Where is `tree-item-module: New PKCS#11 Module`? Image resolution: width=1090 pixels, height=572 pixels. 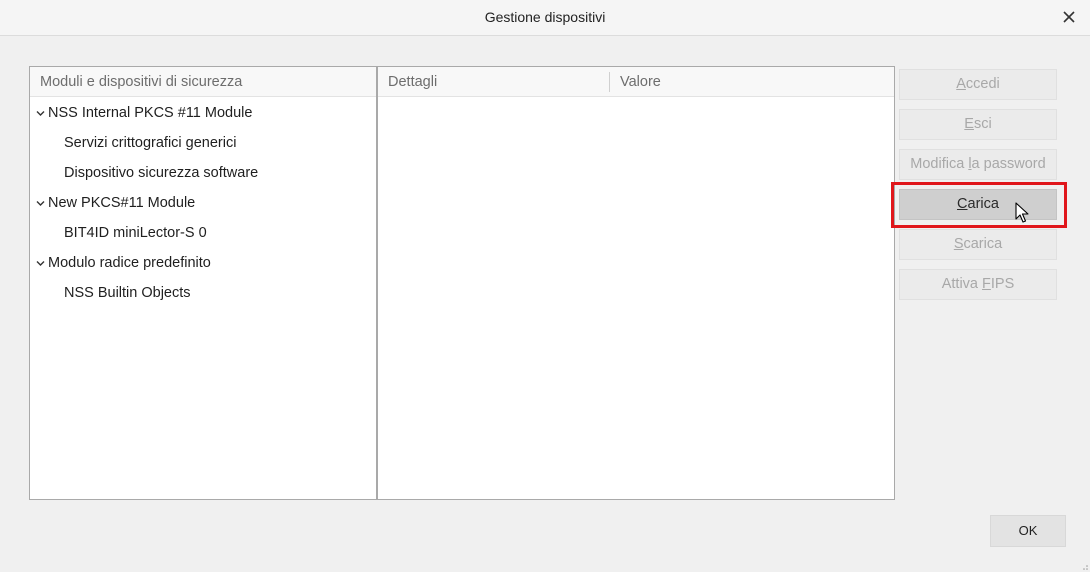 tree-item-module: New PKCS#11 Module is located at coordinates (203, 203).